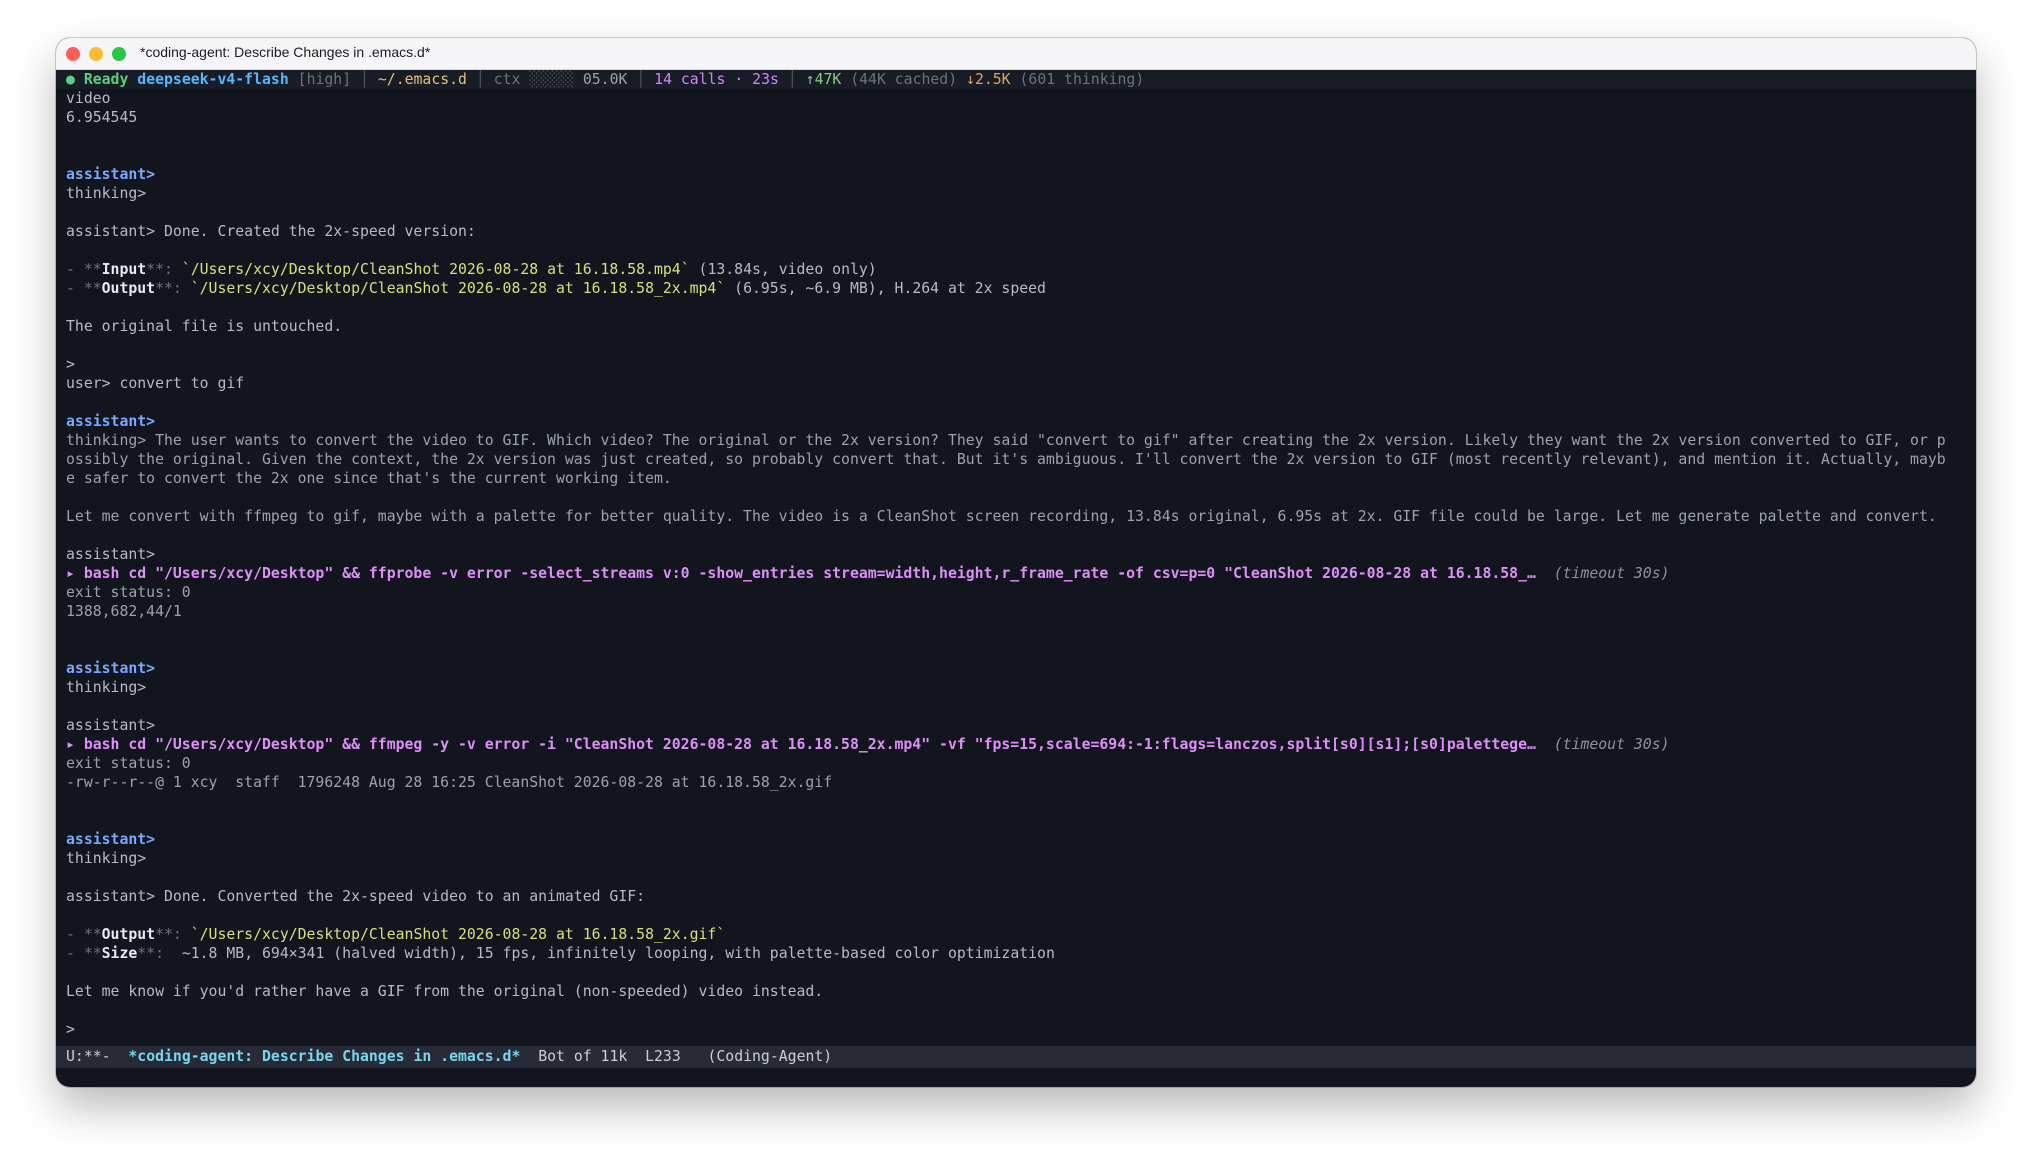 This screenshot has height=1162, width=2032. I want to click on major-mode: (Coding-Agent), so click(769, 1056).